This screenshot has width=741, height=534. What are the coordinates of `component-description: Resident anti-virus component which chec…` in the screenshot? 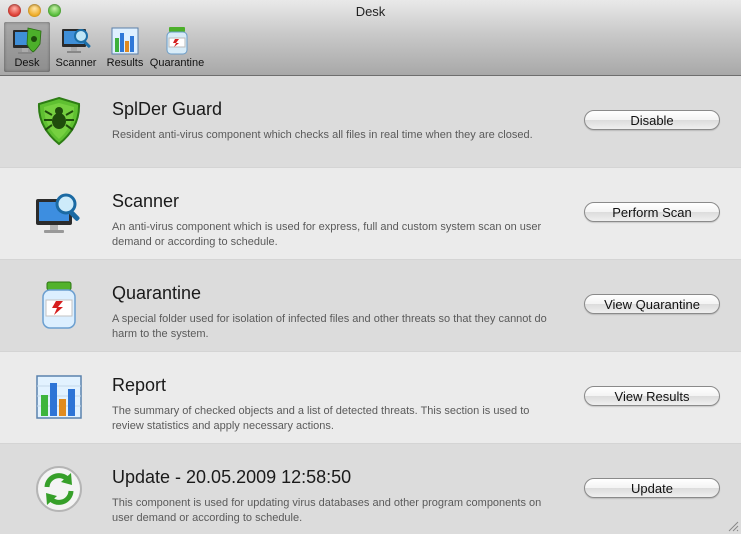 It's located at (322, 135).